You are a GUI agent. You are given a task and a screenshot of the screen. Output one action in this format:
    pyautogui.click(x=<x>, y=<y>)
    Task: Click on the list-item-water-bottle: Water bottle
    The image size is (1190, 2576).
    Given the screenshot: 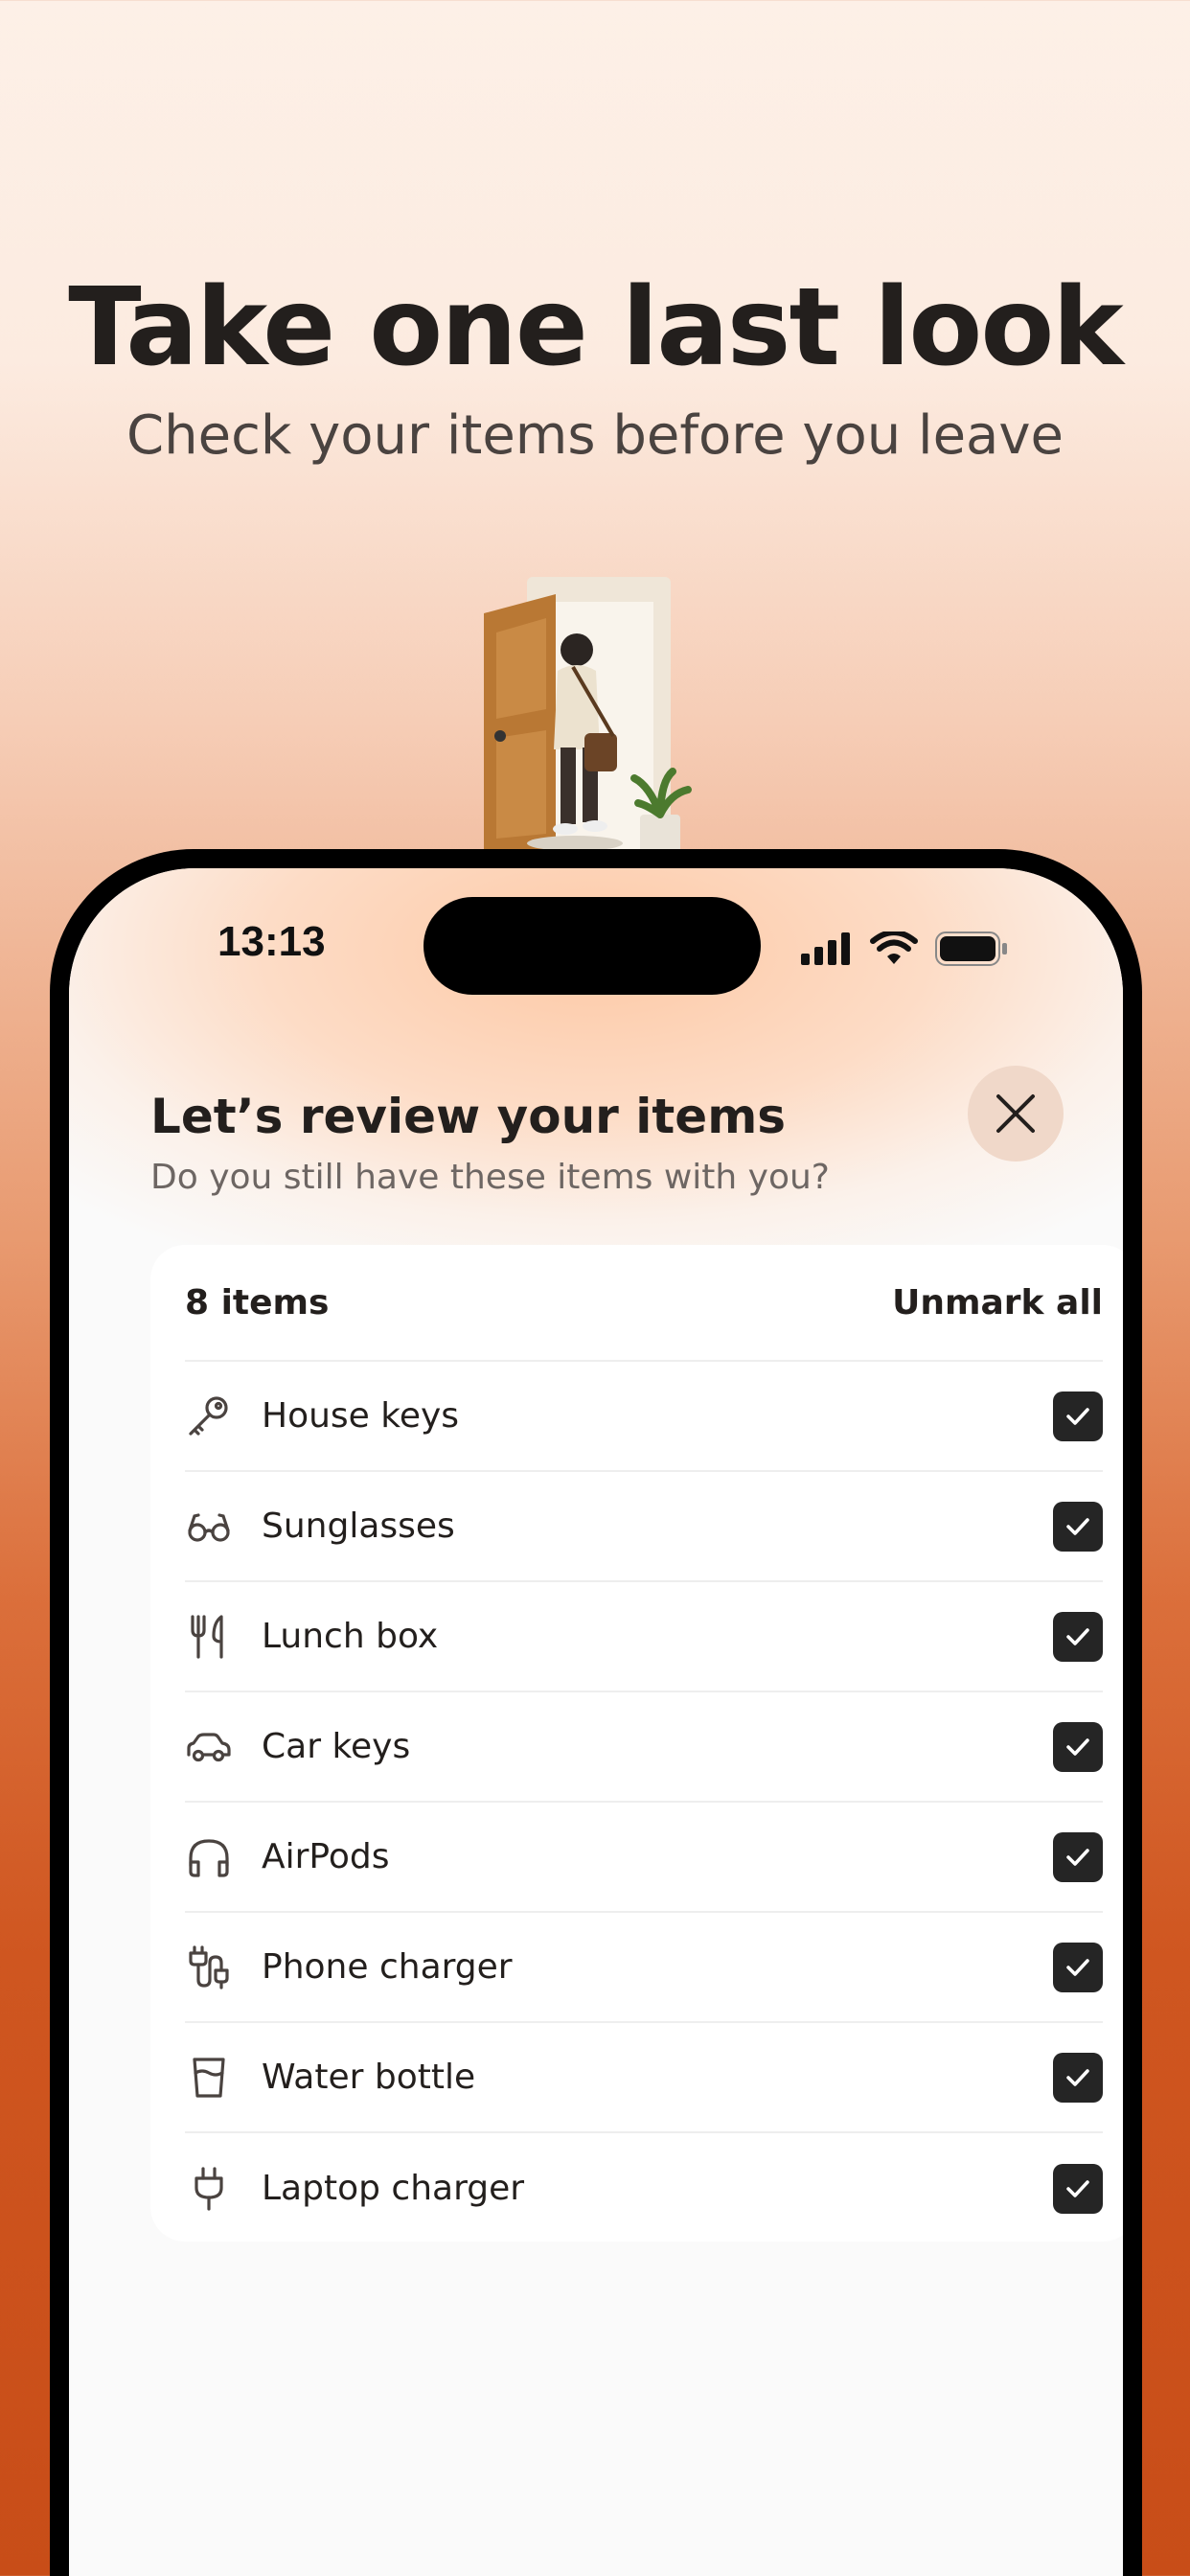 What is the action you would take?
    pyautogui.click(x=644, y=2078)
    